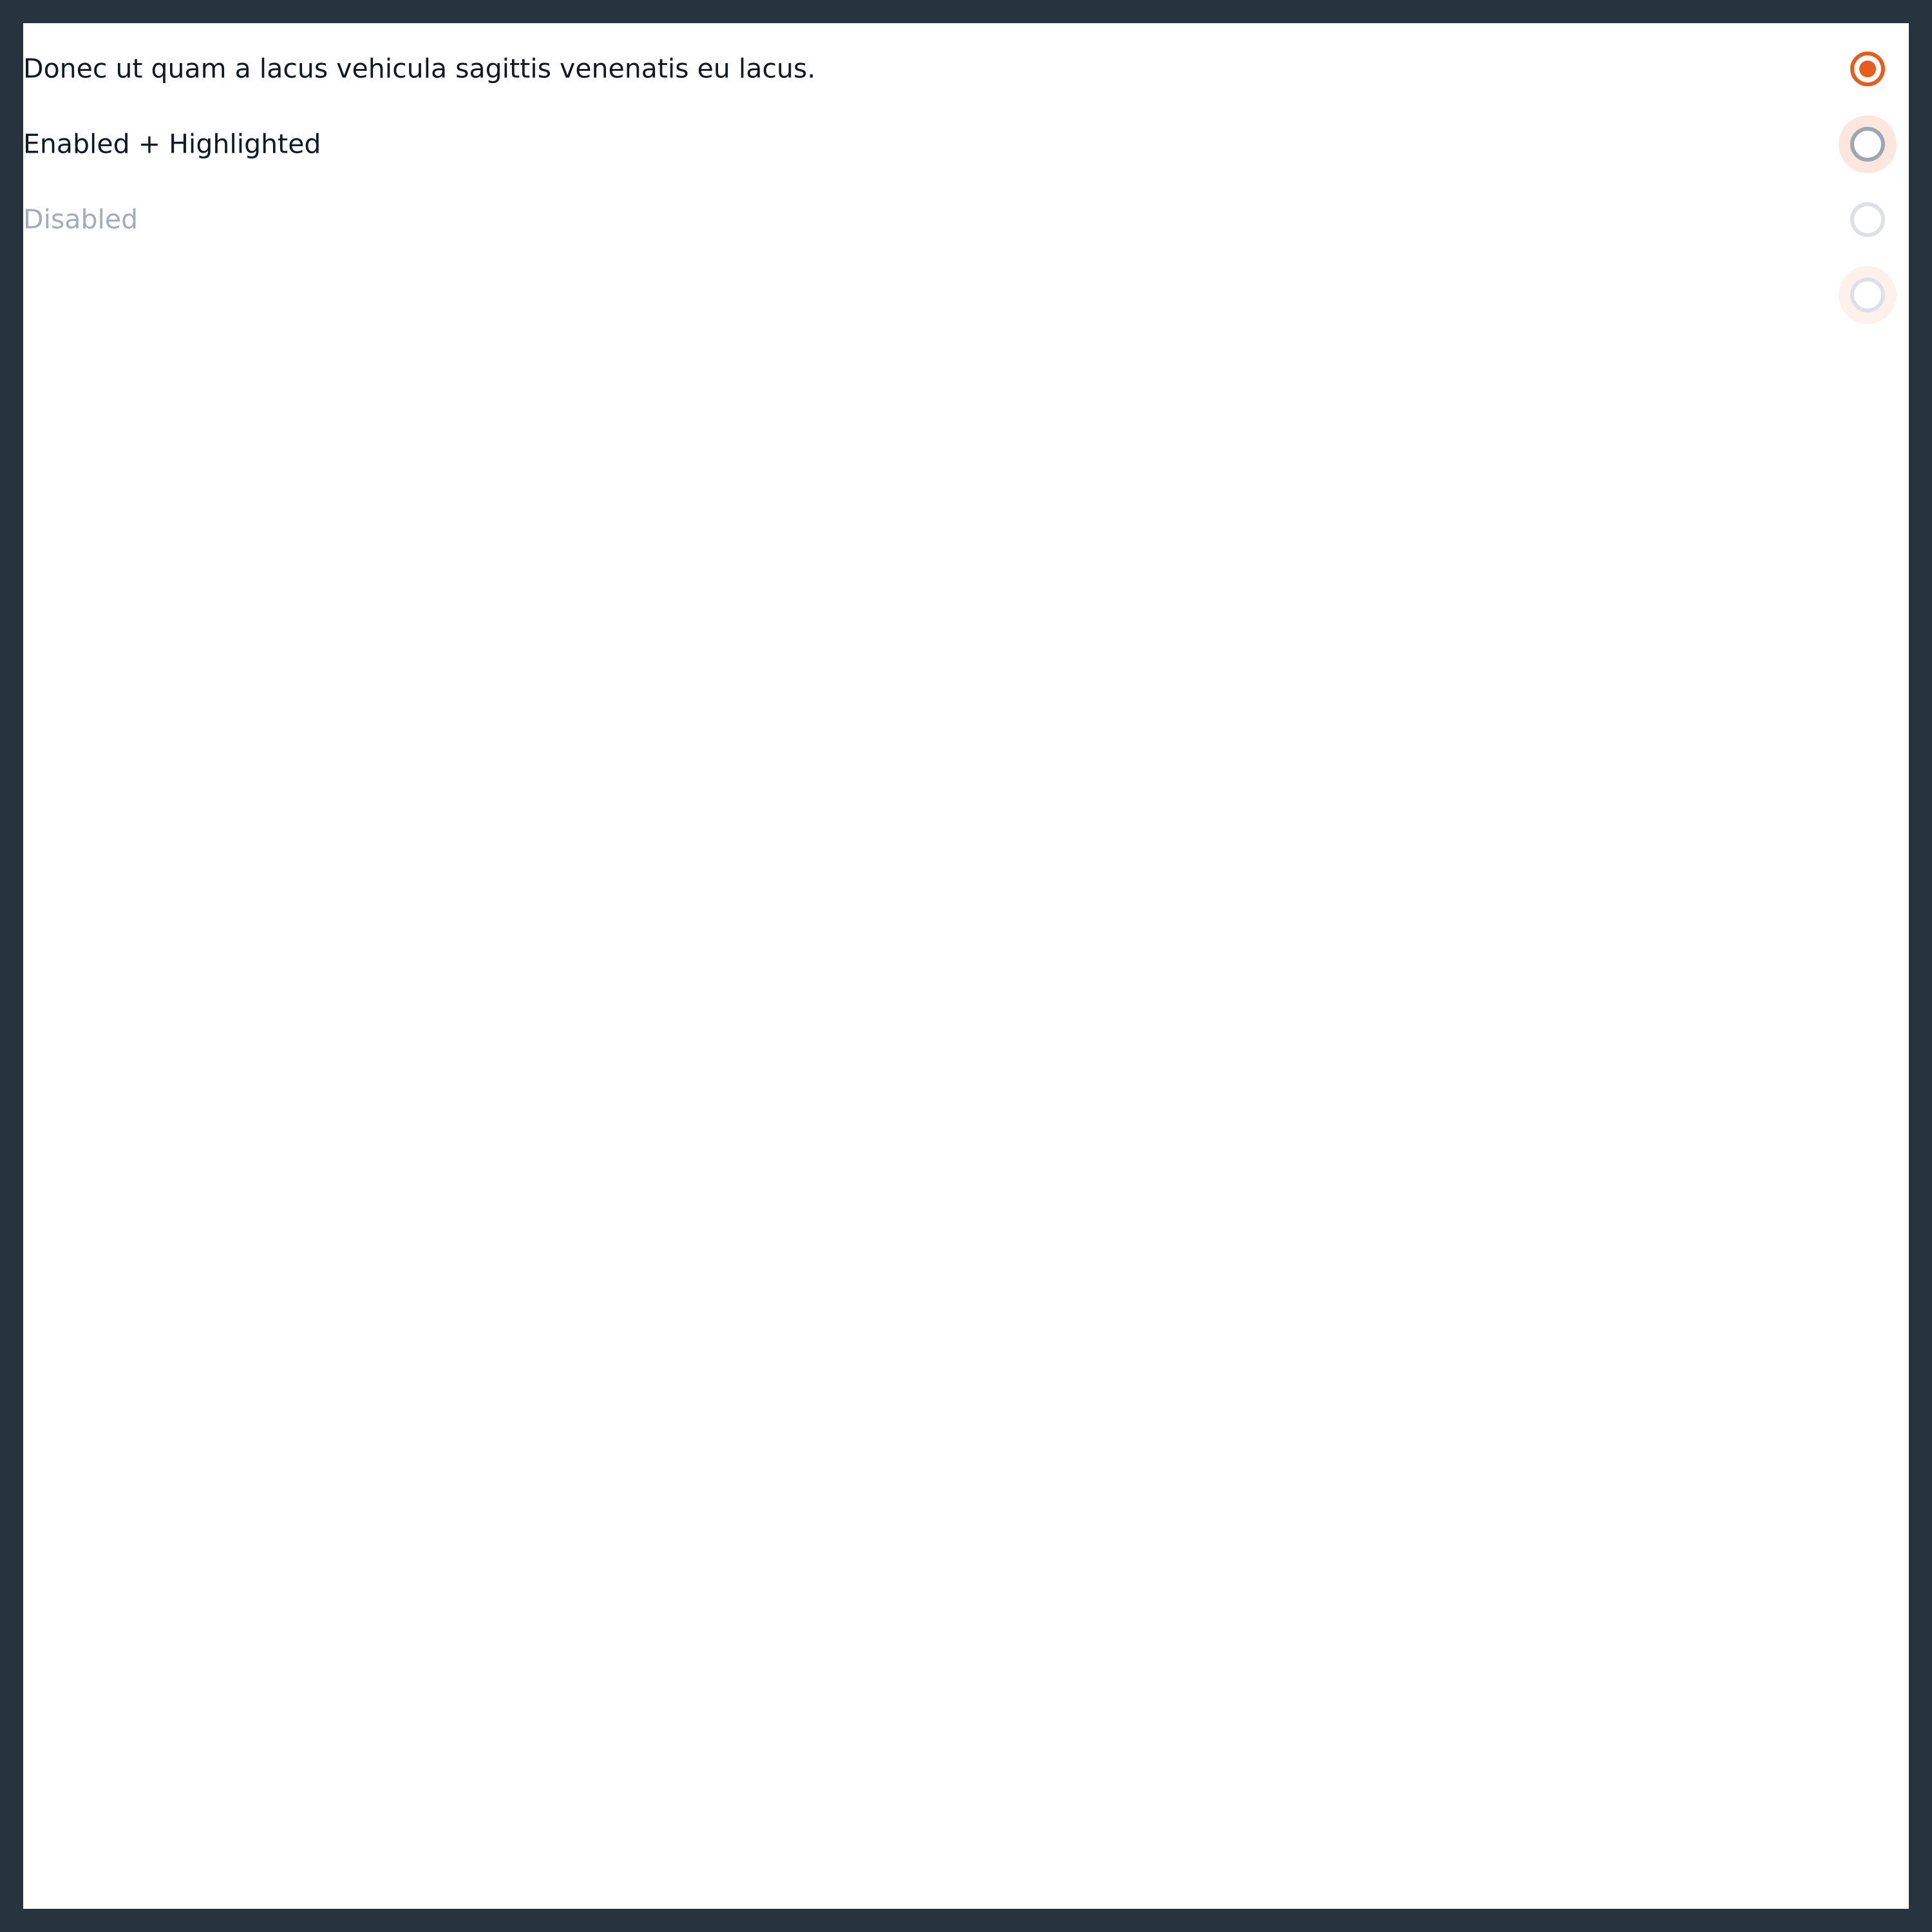 The width and height of the screenshot is (1932, 1932). Describe the element at coordinates (172, 143) in the screenshot. I see `radio-option-label: Enabled + Highlighted` at that location.